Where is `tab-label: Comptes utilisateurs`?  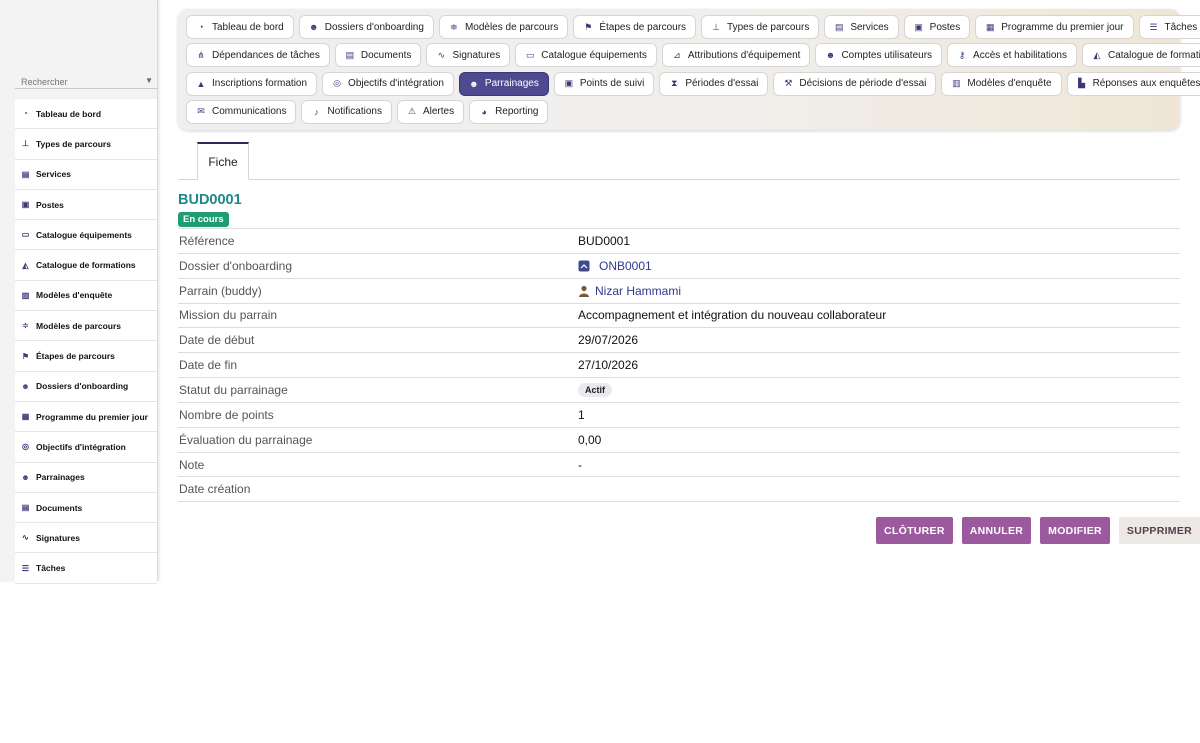
tab-label: Comptes utilisateurs is located at coordinates (887, 55).